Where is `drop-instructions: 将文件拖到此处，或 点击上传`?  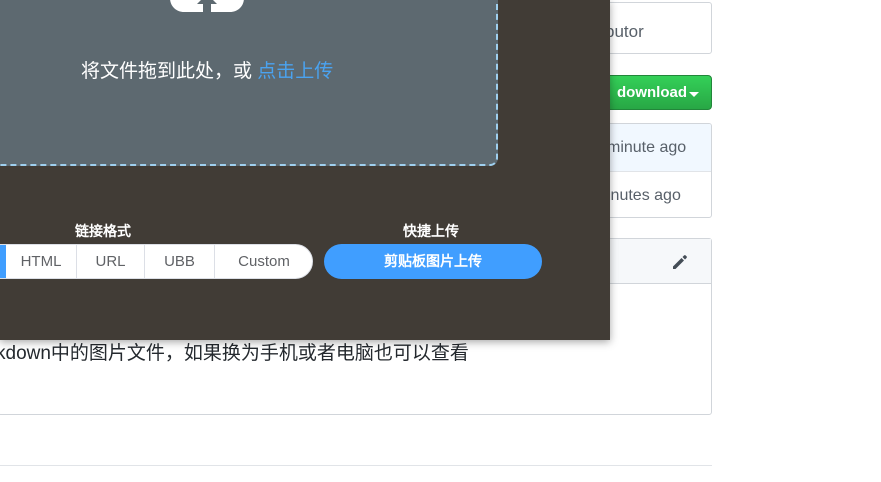
drop-instructions: 将文件拖到此处，或 点击上传 is located at coordinates (207, 69).